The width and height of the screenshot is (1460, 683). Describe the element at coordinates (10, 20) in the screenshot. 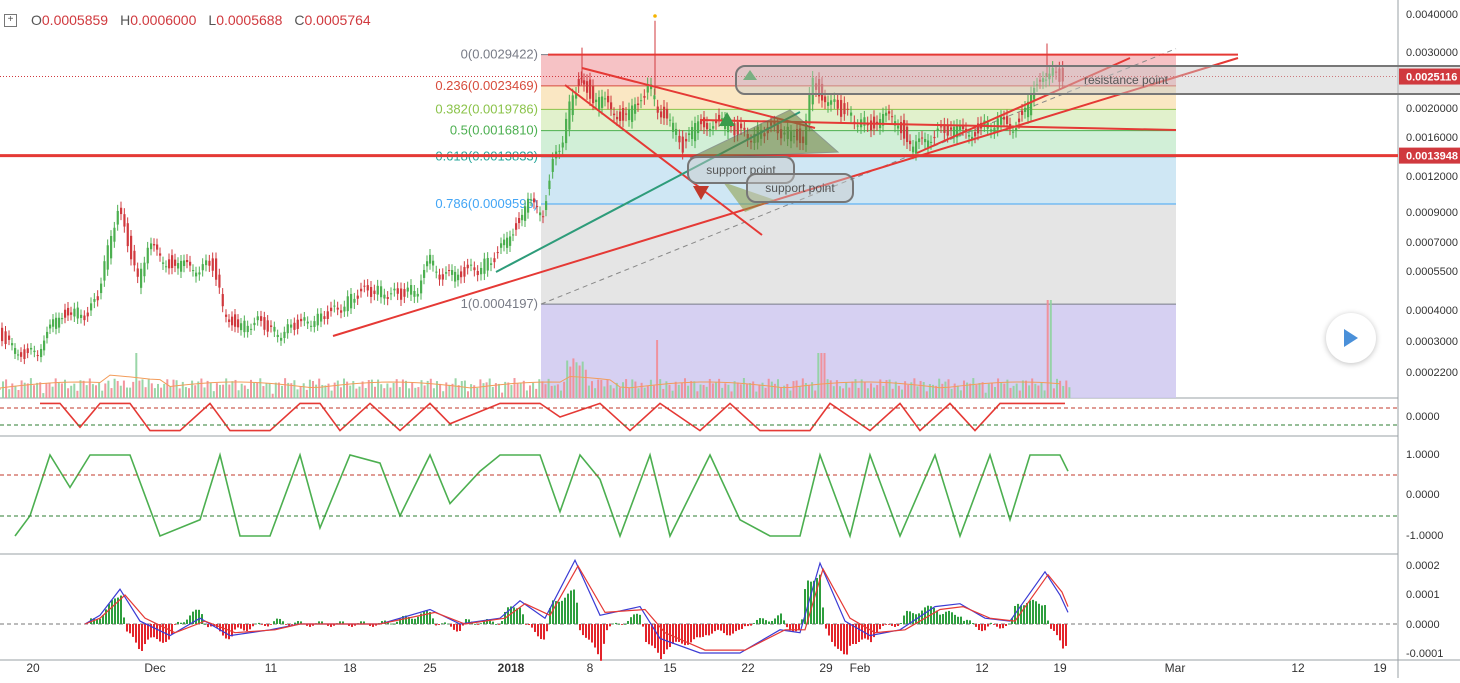

I see `expand-icon: +` at that location.